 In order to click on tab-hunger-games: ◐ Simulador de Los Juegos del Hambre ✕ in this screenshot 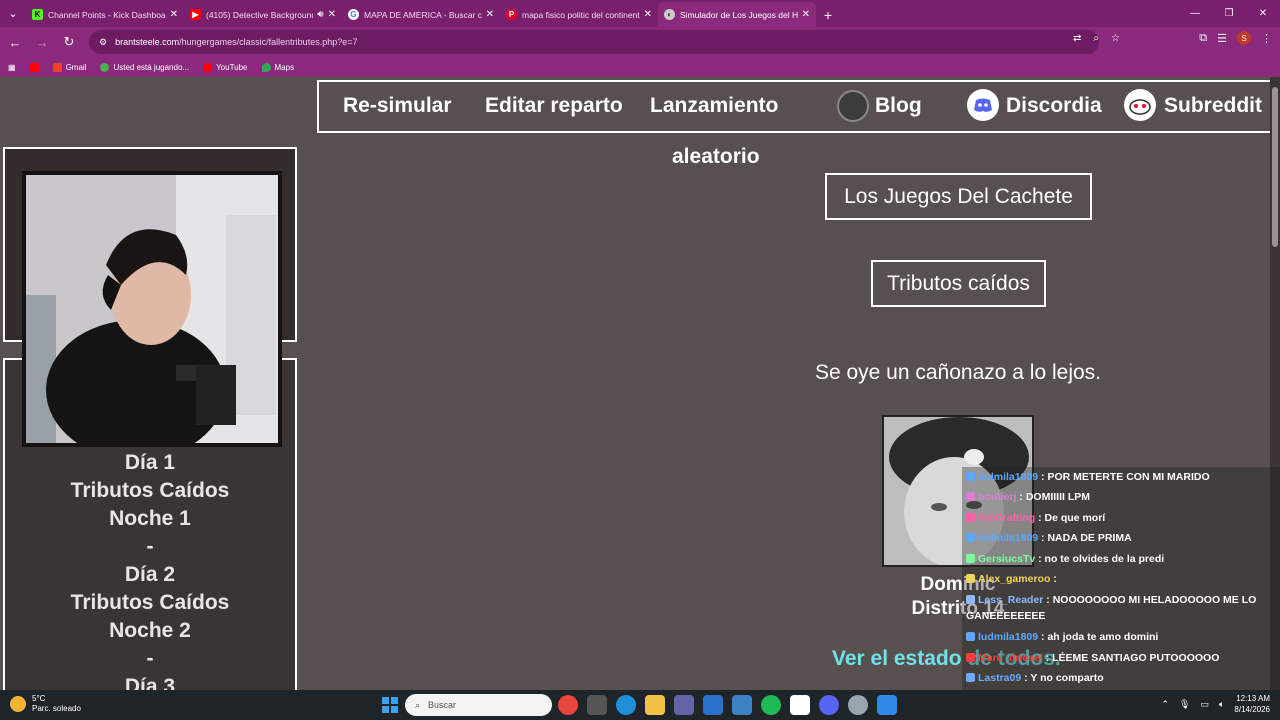, I will do `click(737, 14)`.